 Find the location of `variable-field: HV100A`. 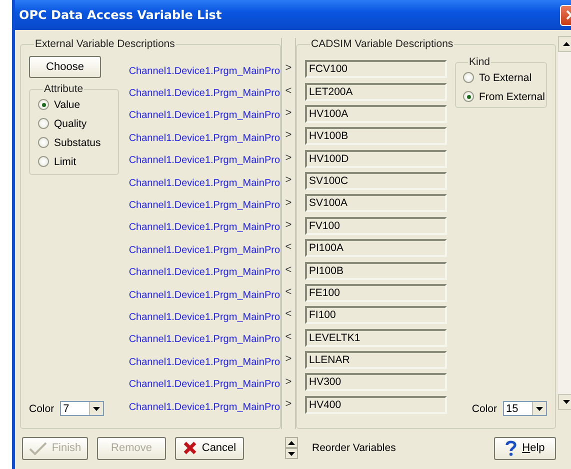

variable-field: HV100A is located at coordinates (376, 113).